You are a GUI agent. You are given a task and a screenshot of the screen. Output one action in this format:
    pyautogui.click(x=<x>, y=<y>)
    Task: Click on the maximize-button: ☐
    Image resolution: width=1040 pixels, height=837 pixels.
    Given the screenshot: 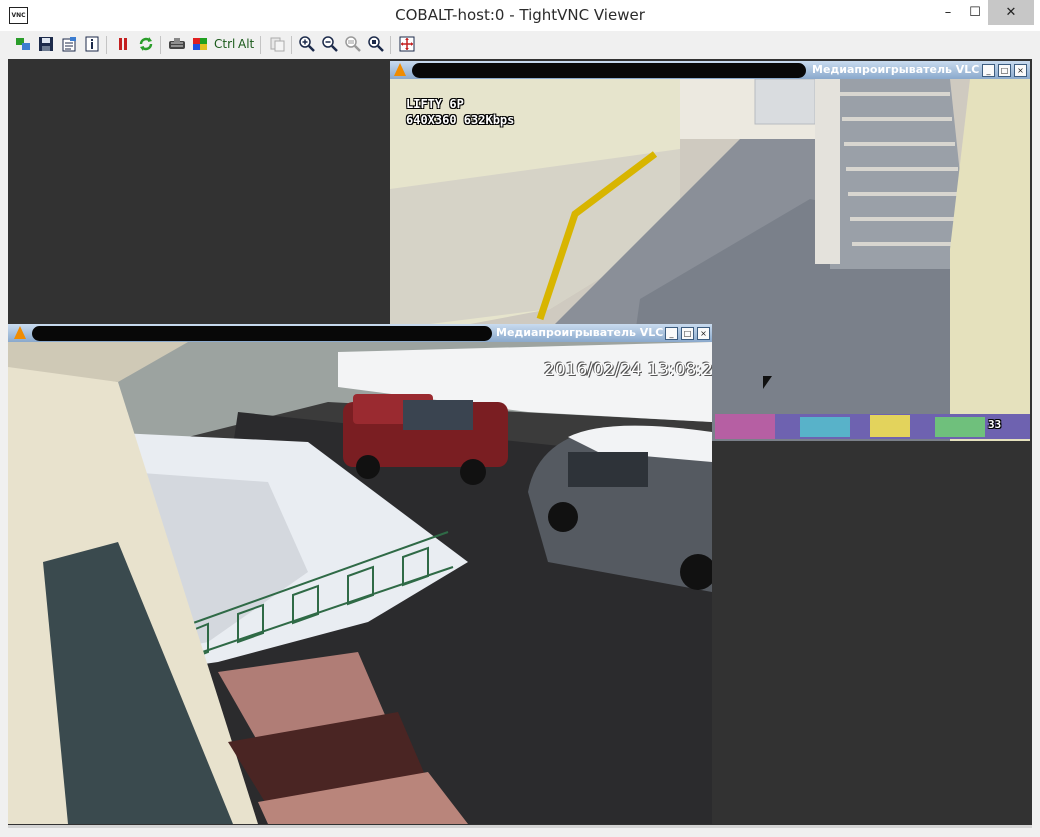 What is the action you would take?
    pyautogui.click(x=975, y=12)
    